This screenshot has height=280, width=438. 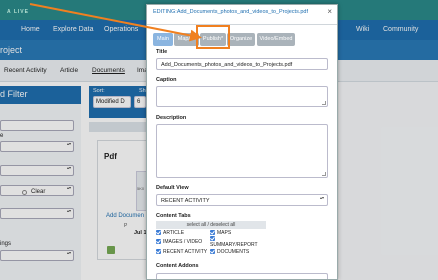 I want to click on annotation-highlight-box, so click(x=213, y=37).